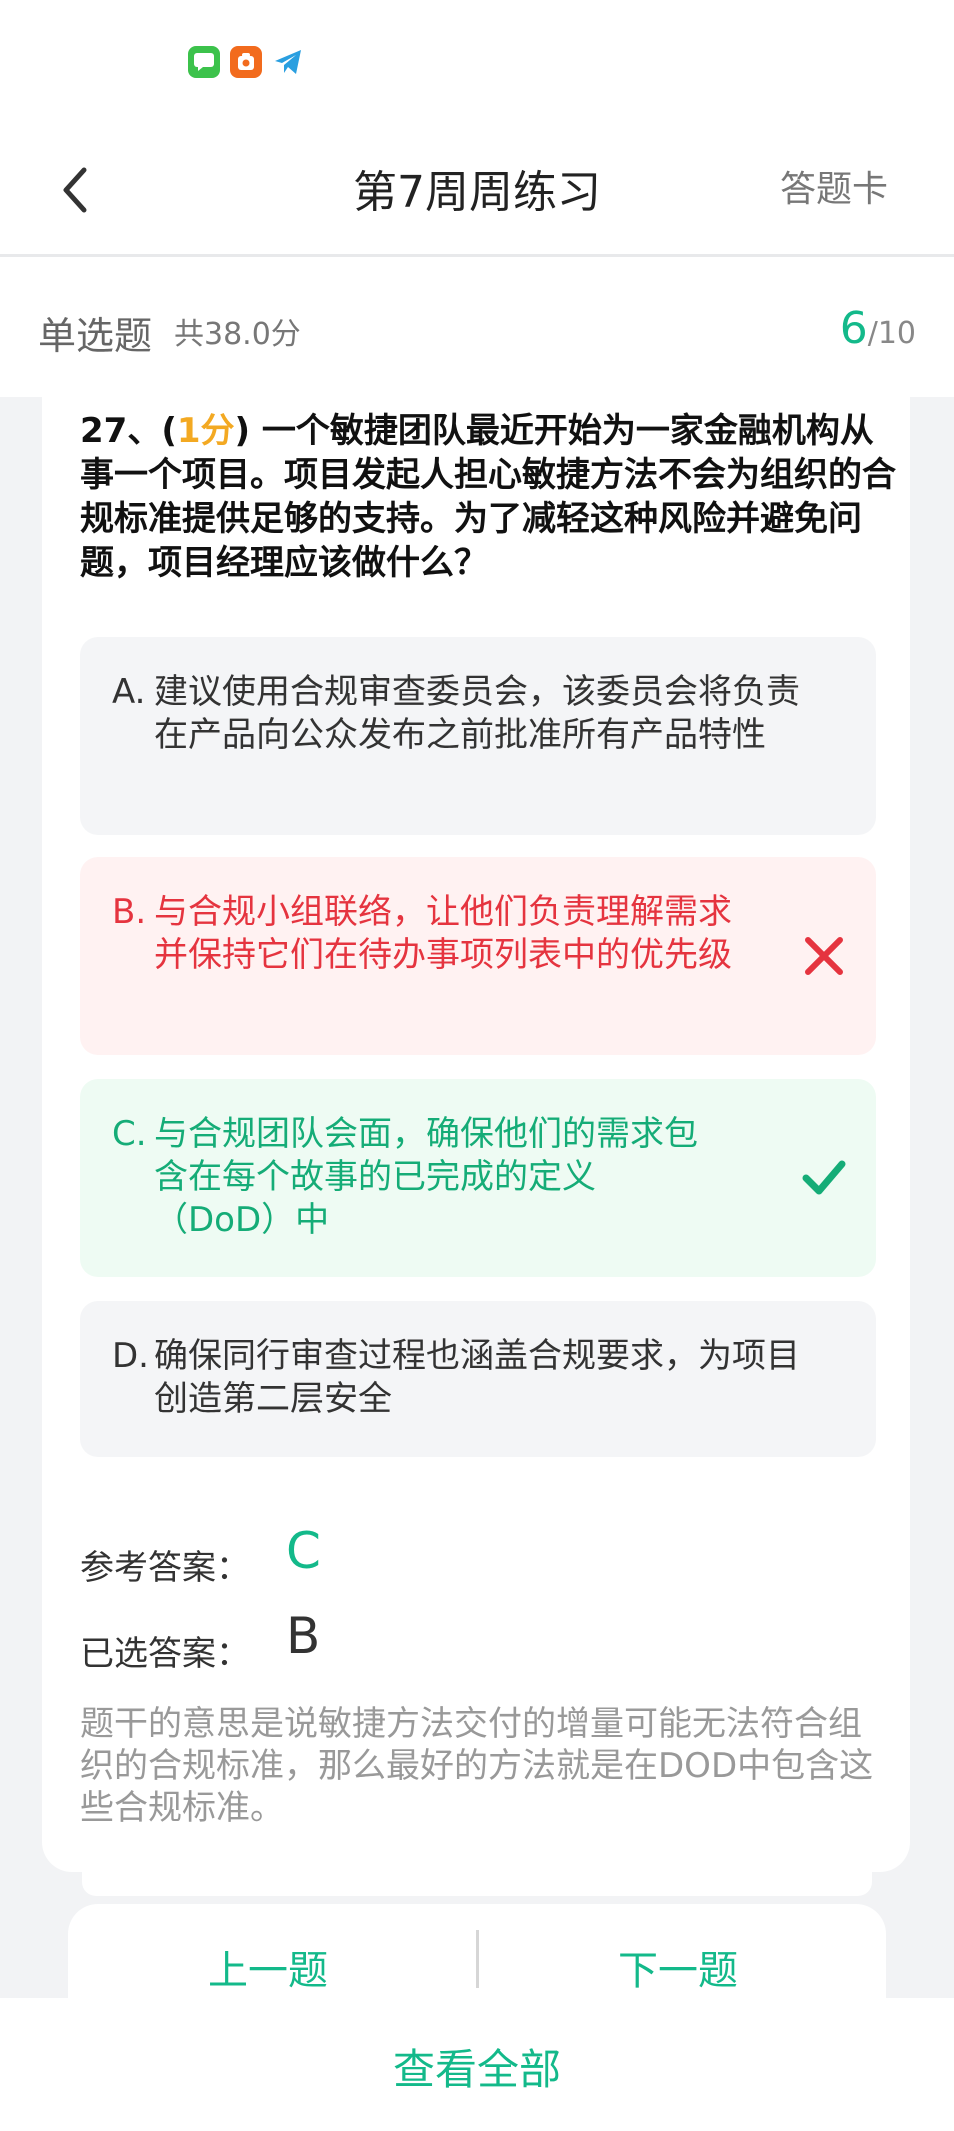 The height and width of the screenshot is (2131, 954). What do you see at coordinates (303, 1551) in the screenshot?
I see `reference-answer-value: C` at bounding box center [303, 1551].